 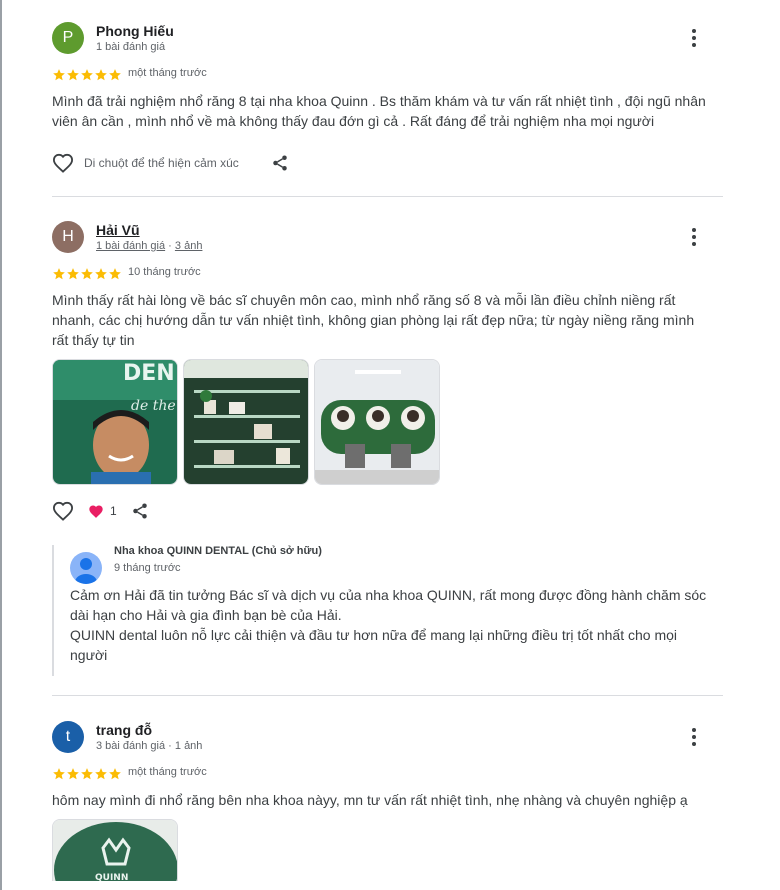 I want to click on owner-reply-date: 9 tháng trước, so click(x=147, y=568).